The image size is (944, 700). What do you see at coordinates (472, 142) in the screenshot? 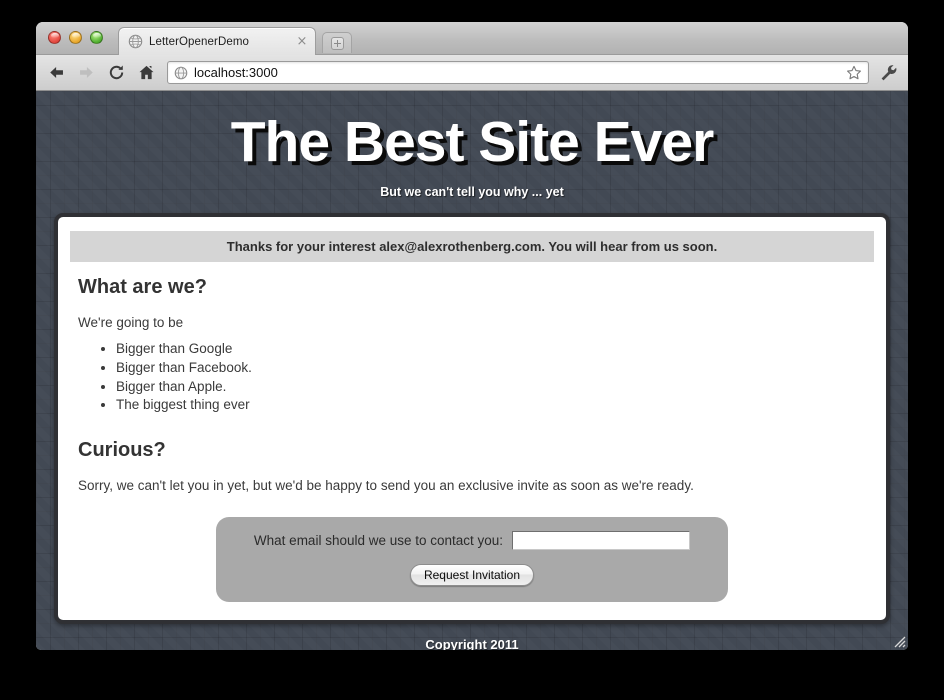
I see `page-title: The Best Site Ever` at bounding box center [472, 142].